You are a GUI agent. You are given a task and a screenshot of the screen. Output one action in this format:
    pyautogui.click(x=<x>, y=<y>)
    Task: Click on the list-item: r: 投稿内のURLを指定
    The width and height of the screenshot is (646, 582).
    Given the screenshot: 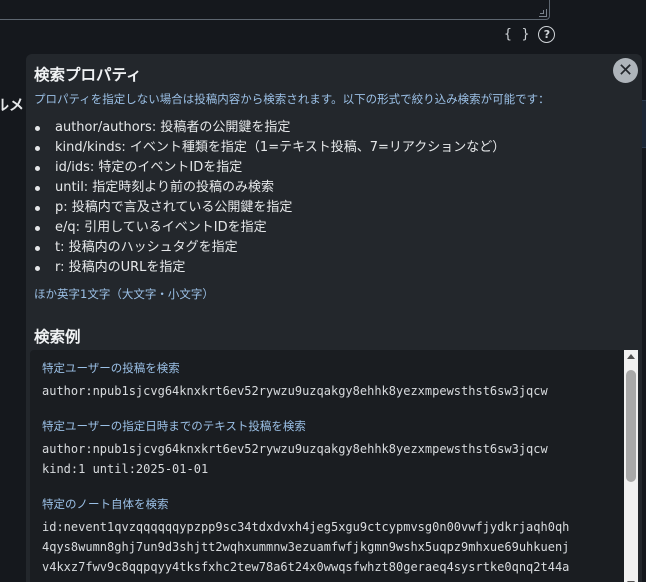 What is the action you would take?
    pyautogui.click(x=269, y=268)
    